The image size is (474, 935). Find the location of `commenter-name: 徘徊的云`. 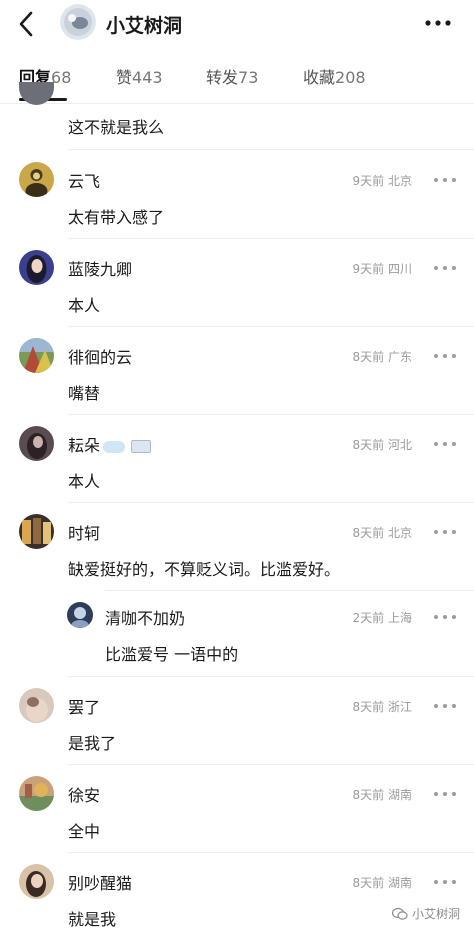

commenter-name: 徘徊的云 is located at coordinates (100, 356).